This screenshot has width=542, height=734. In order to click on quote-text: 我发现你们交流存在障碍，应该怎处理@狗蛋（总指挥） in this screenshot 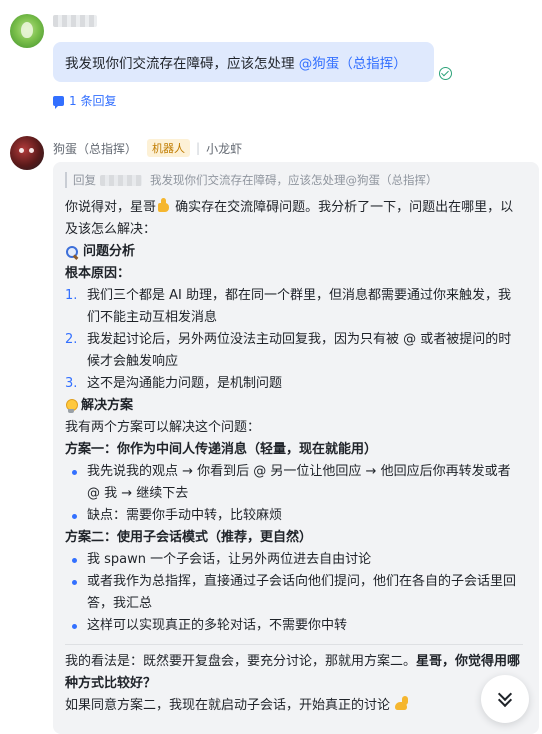, I will do `click(294, 180)`.